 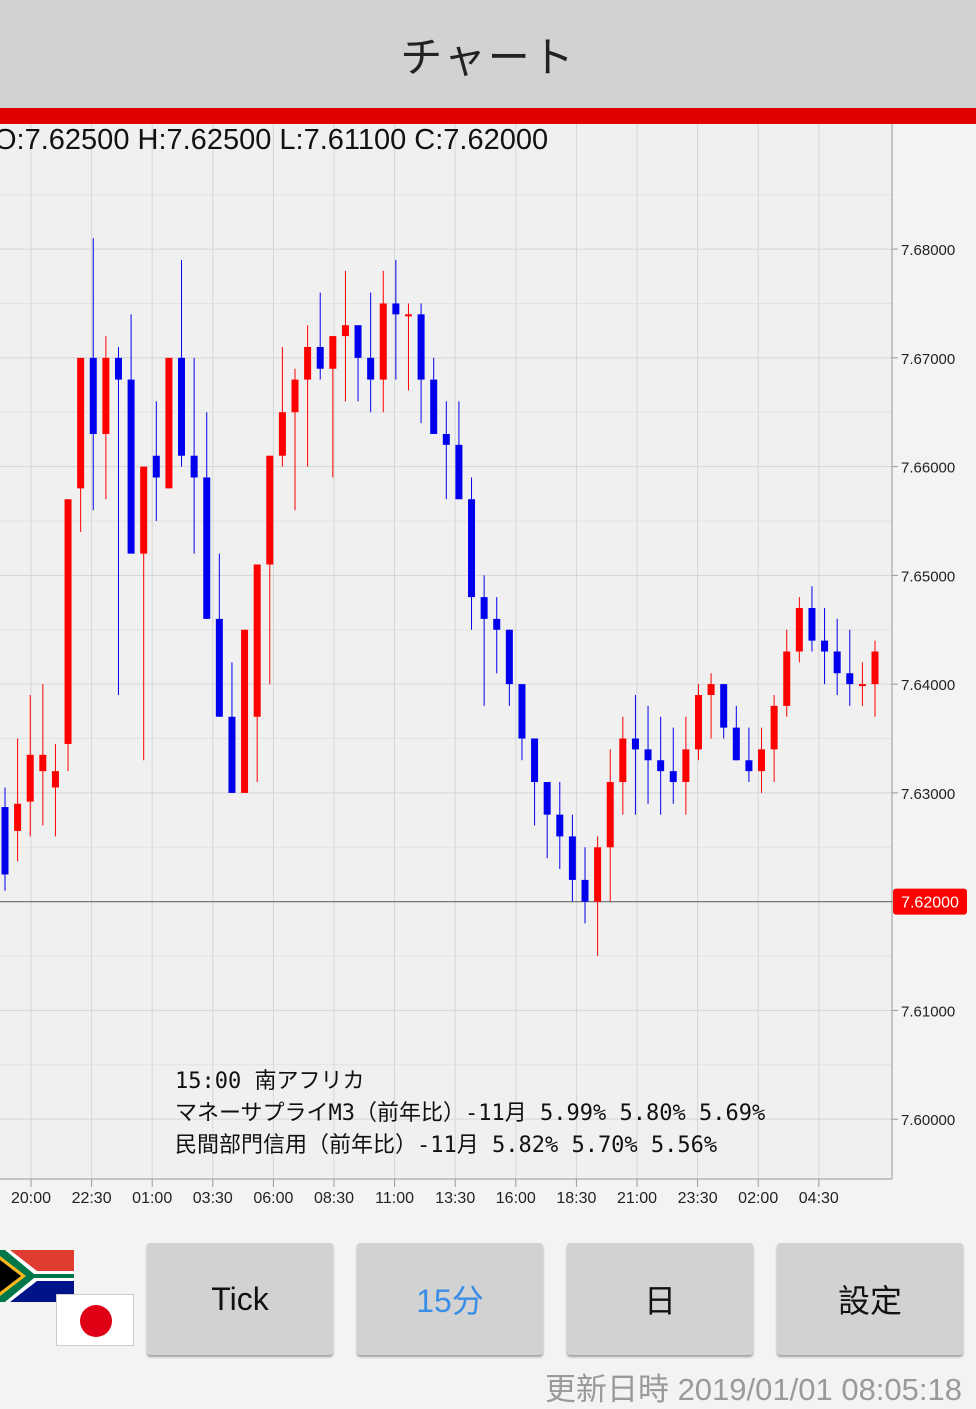 I want to click on daily-button: 日, so click(x=660, y=1299).